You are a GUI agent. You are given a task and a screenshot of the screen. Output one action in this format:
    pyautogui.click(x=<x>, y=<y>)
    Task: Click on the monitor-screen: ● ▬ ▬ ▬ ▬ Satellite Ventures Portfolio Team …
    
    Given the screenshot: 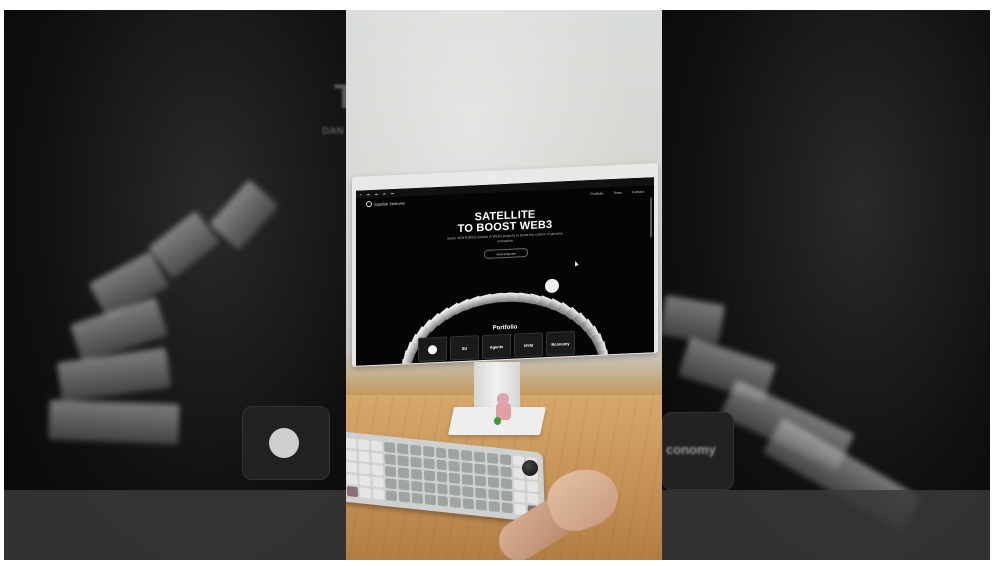 What is the action you would take?
    pyautogui.click(x=505, y=271)
    